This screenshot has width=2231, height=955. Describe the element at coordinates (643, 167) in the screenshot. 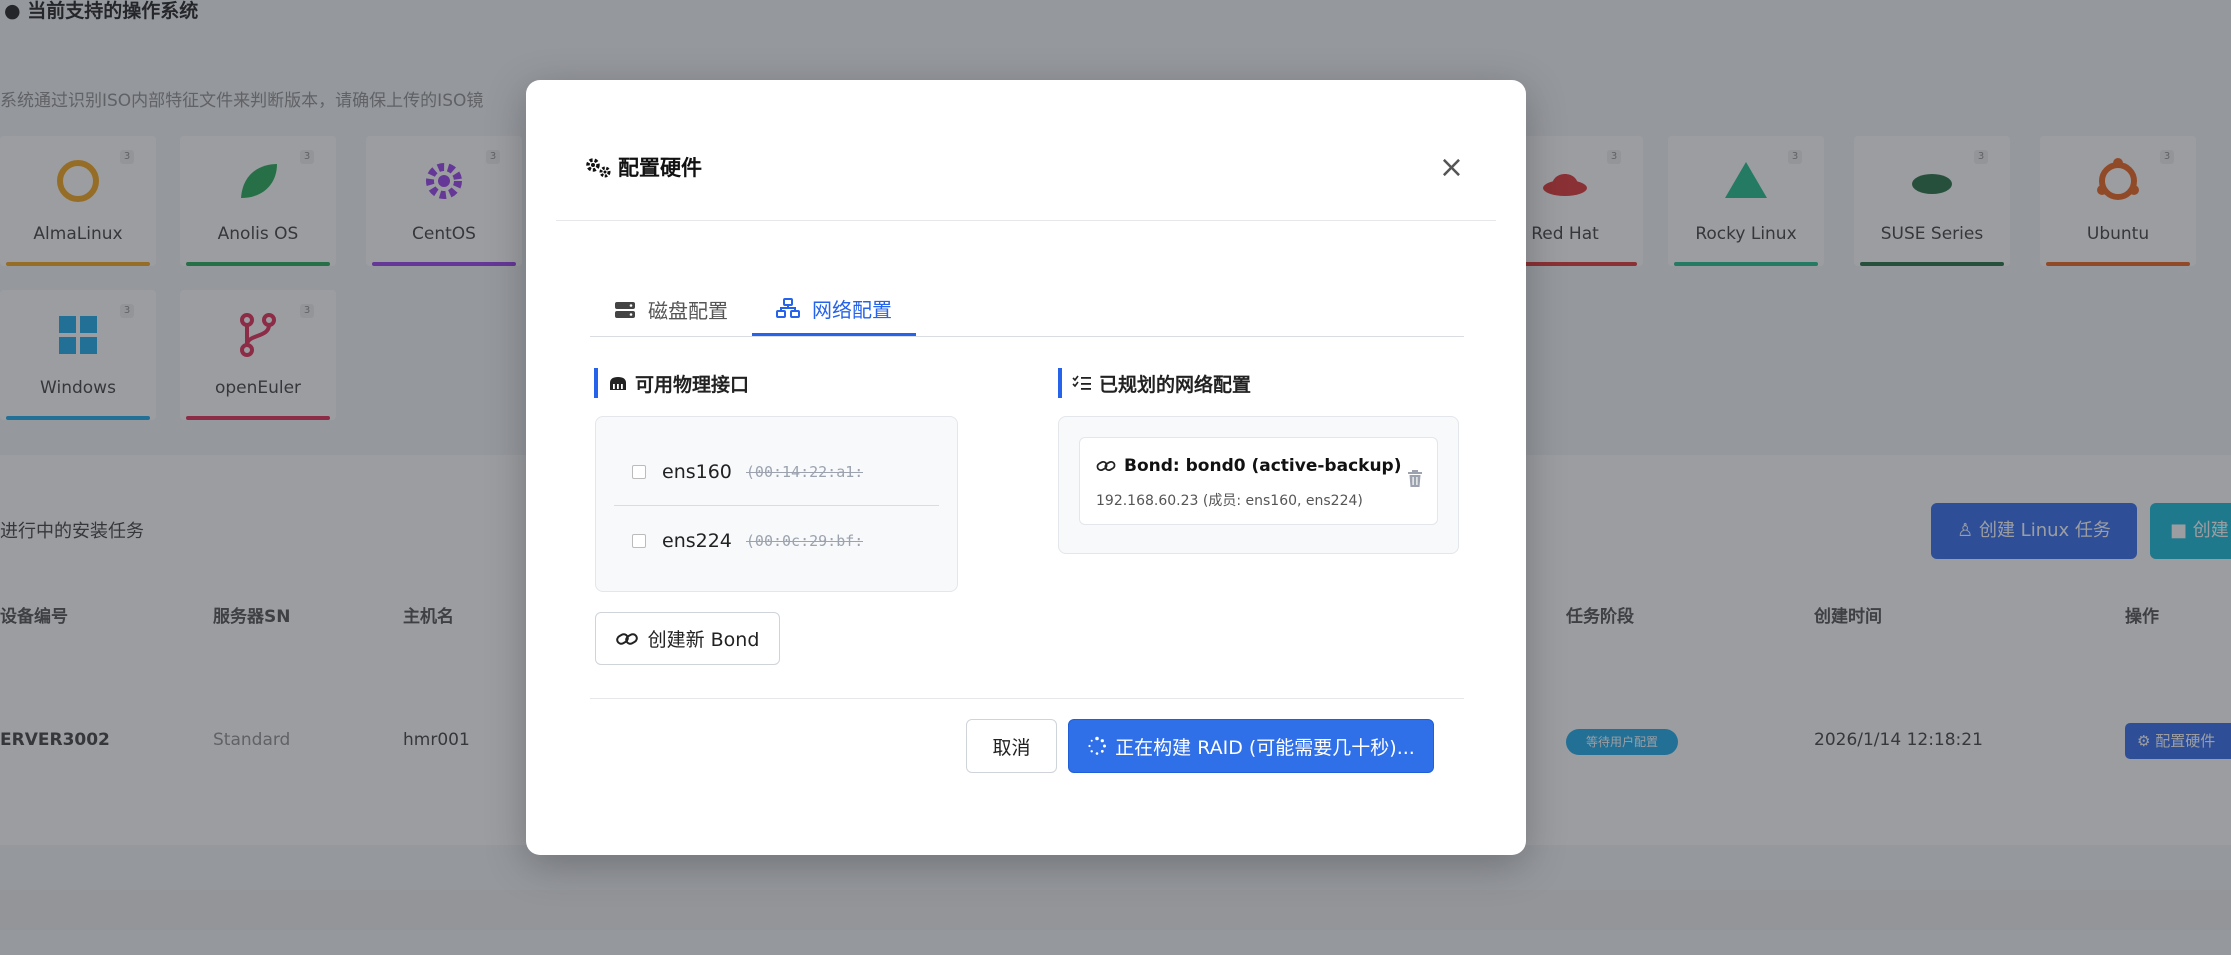

I see `modal-title: 配置硬件` at that location.